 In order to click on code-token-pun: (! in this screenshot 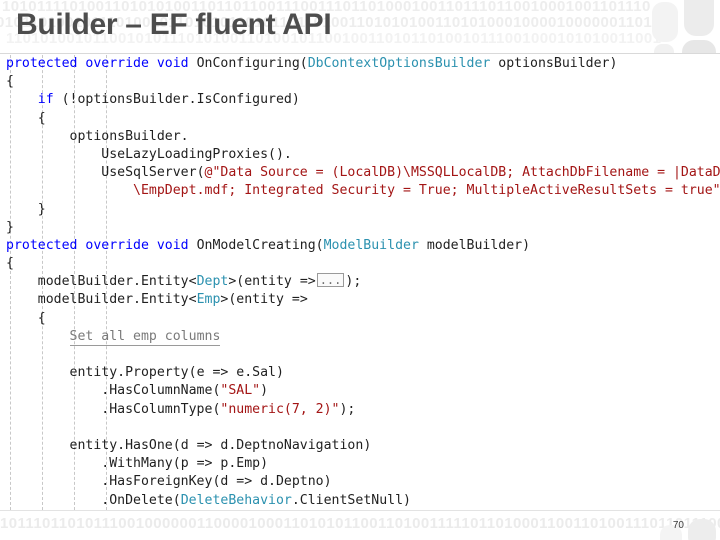, I will do `click(69, 100)`.